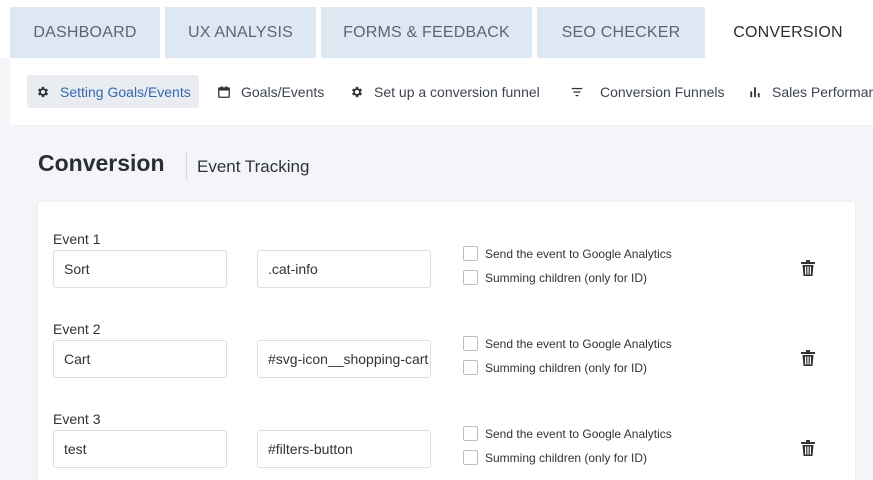 The height and width of the screenshot is (480, 873). I want to click on subnav-label: Set up a conversion funnel, so click(457, 91).